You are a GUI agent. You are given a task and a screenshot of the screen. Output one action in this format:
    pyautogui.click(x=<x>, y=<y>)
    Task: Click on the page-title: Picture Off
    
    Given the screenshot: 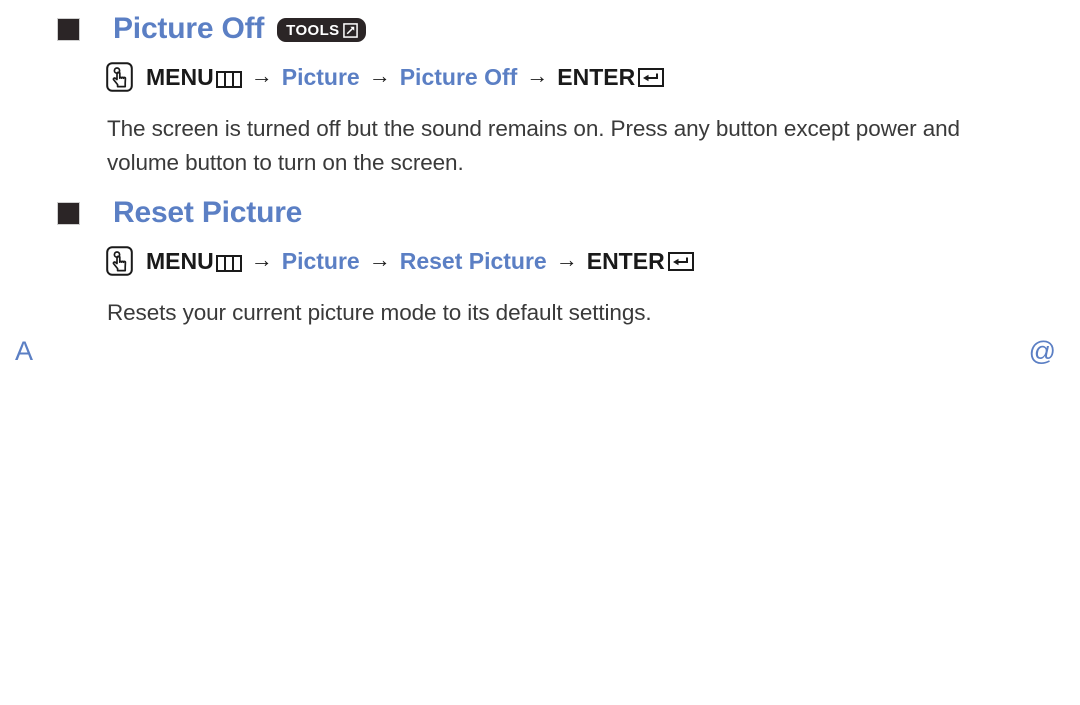 What is the action you would take?
    pyautogui.click(x=189, y=28)
    